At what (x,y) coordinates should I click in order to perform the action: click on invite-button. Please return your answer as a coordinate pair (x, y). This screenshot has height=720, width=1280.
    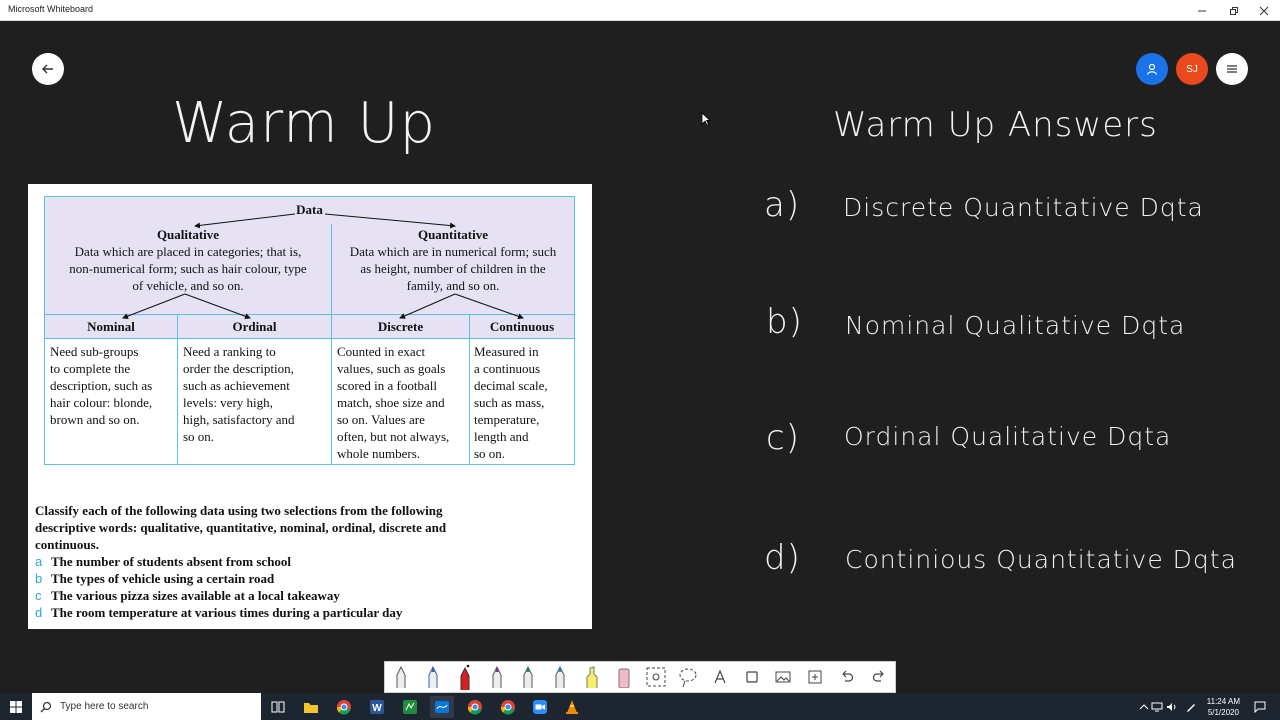
    Looking at the image, I should click on (1152, 69).